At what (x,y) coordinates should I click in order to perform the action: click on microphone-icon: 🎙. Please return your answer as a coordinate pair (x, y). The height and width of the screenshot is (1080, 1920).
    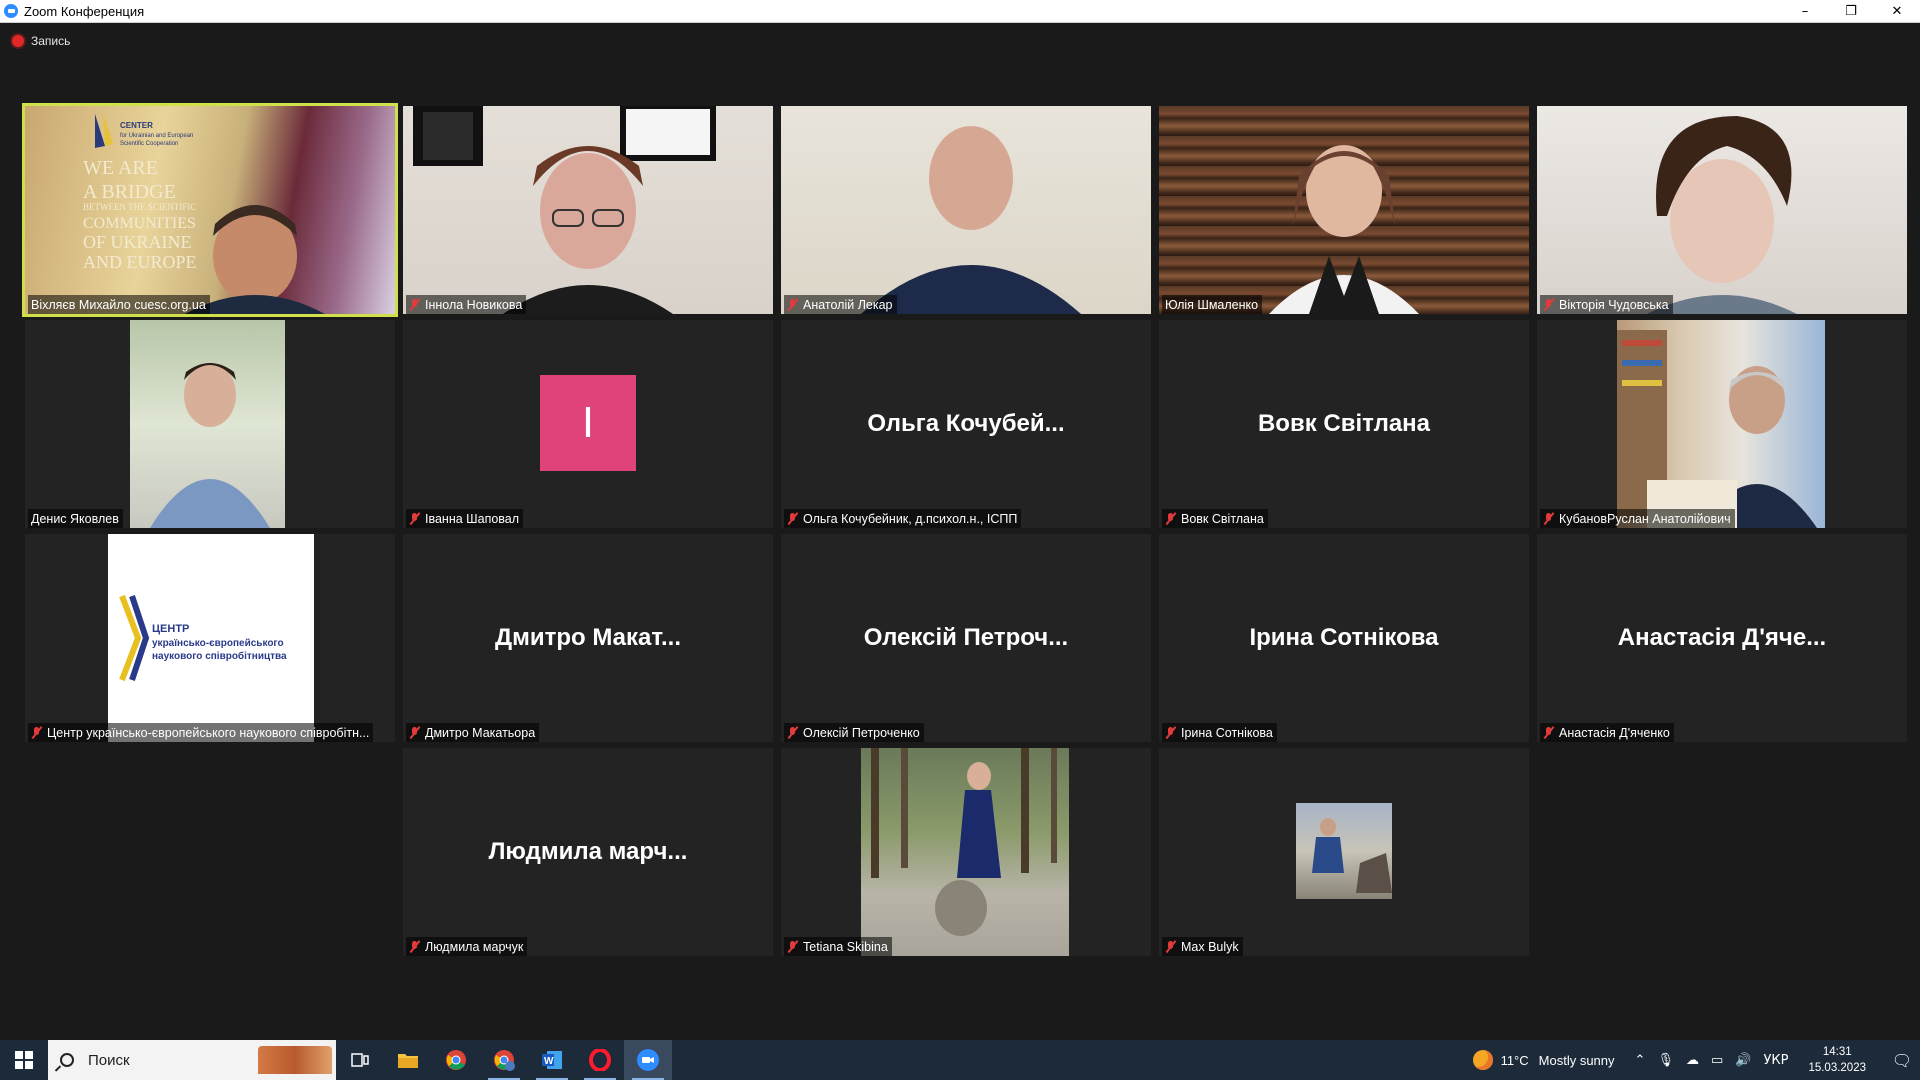
    Looking at the image, I should click on (1665, 1060).